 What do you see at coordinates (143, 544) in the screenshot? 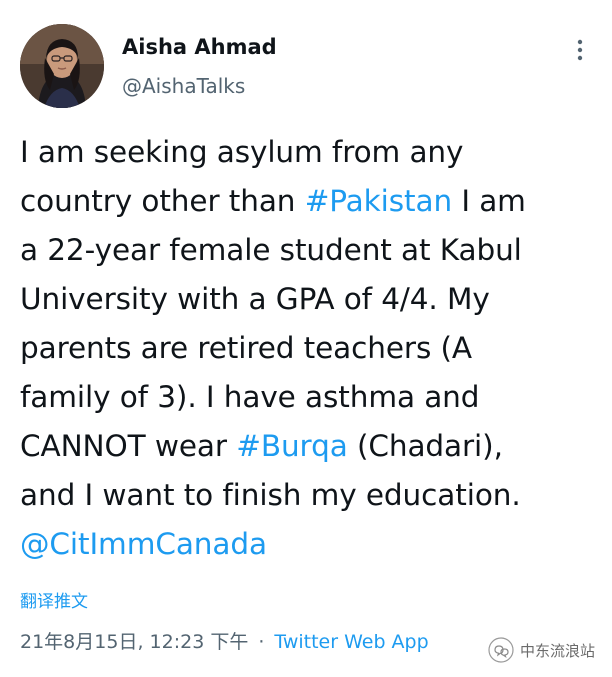
I see `mention-link: @CitImmCanada` at bounding box center [143, 544].